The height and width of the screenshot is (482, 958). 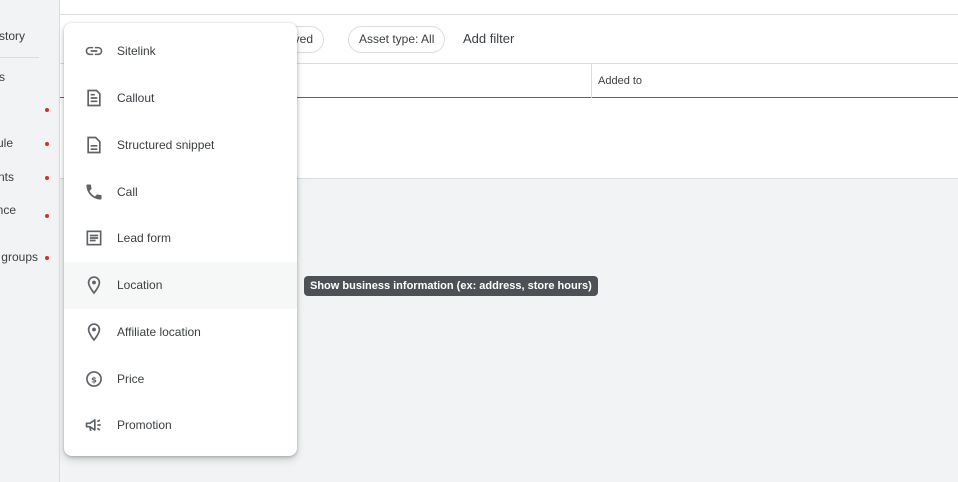 What do you see at coordinates (144, 238) in the screenshot?
I see `menu-item-label: Lead form` at bounding box center [144, 238].